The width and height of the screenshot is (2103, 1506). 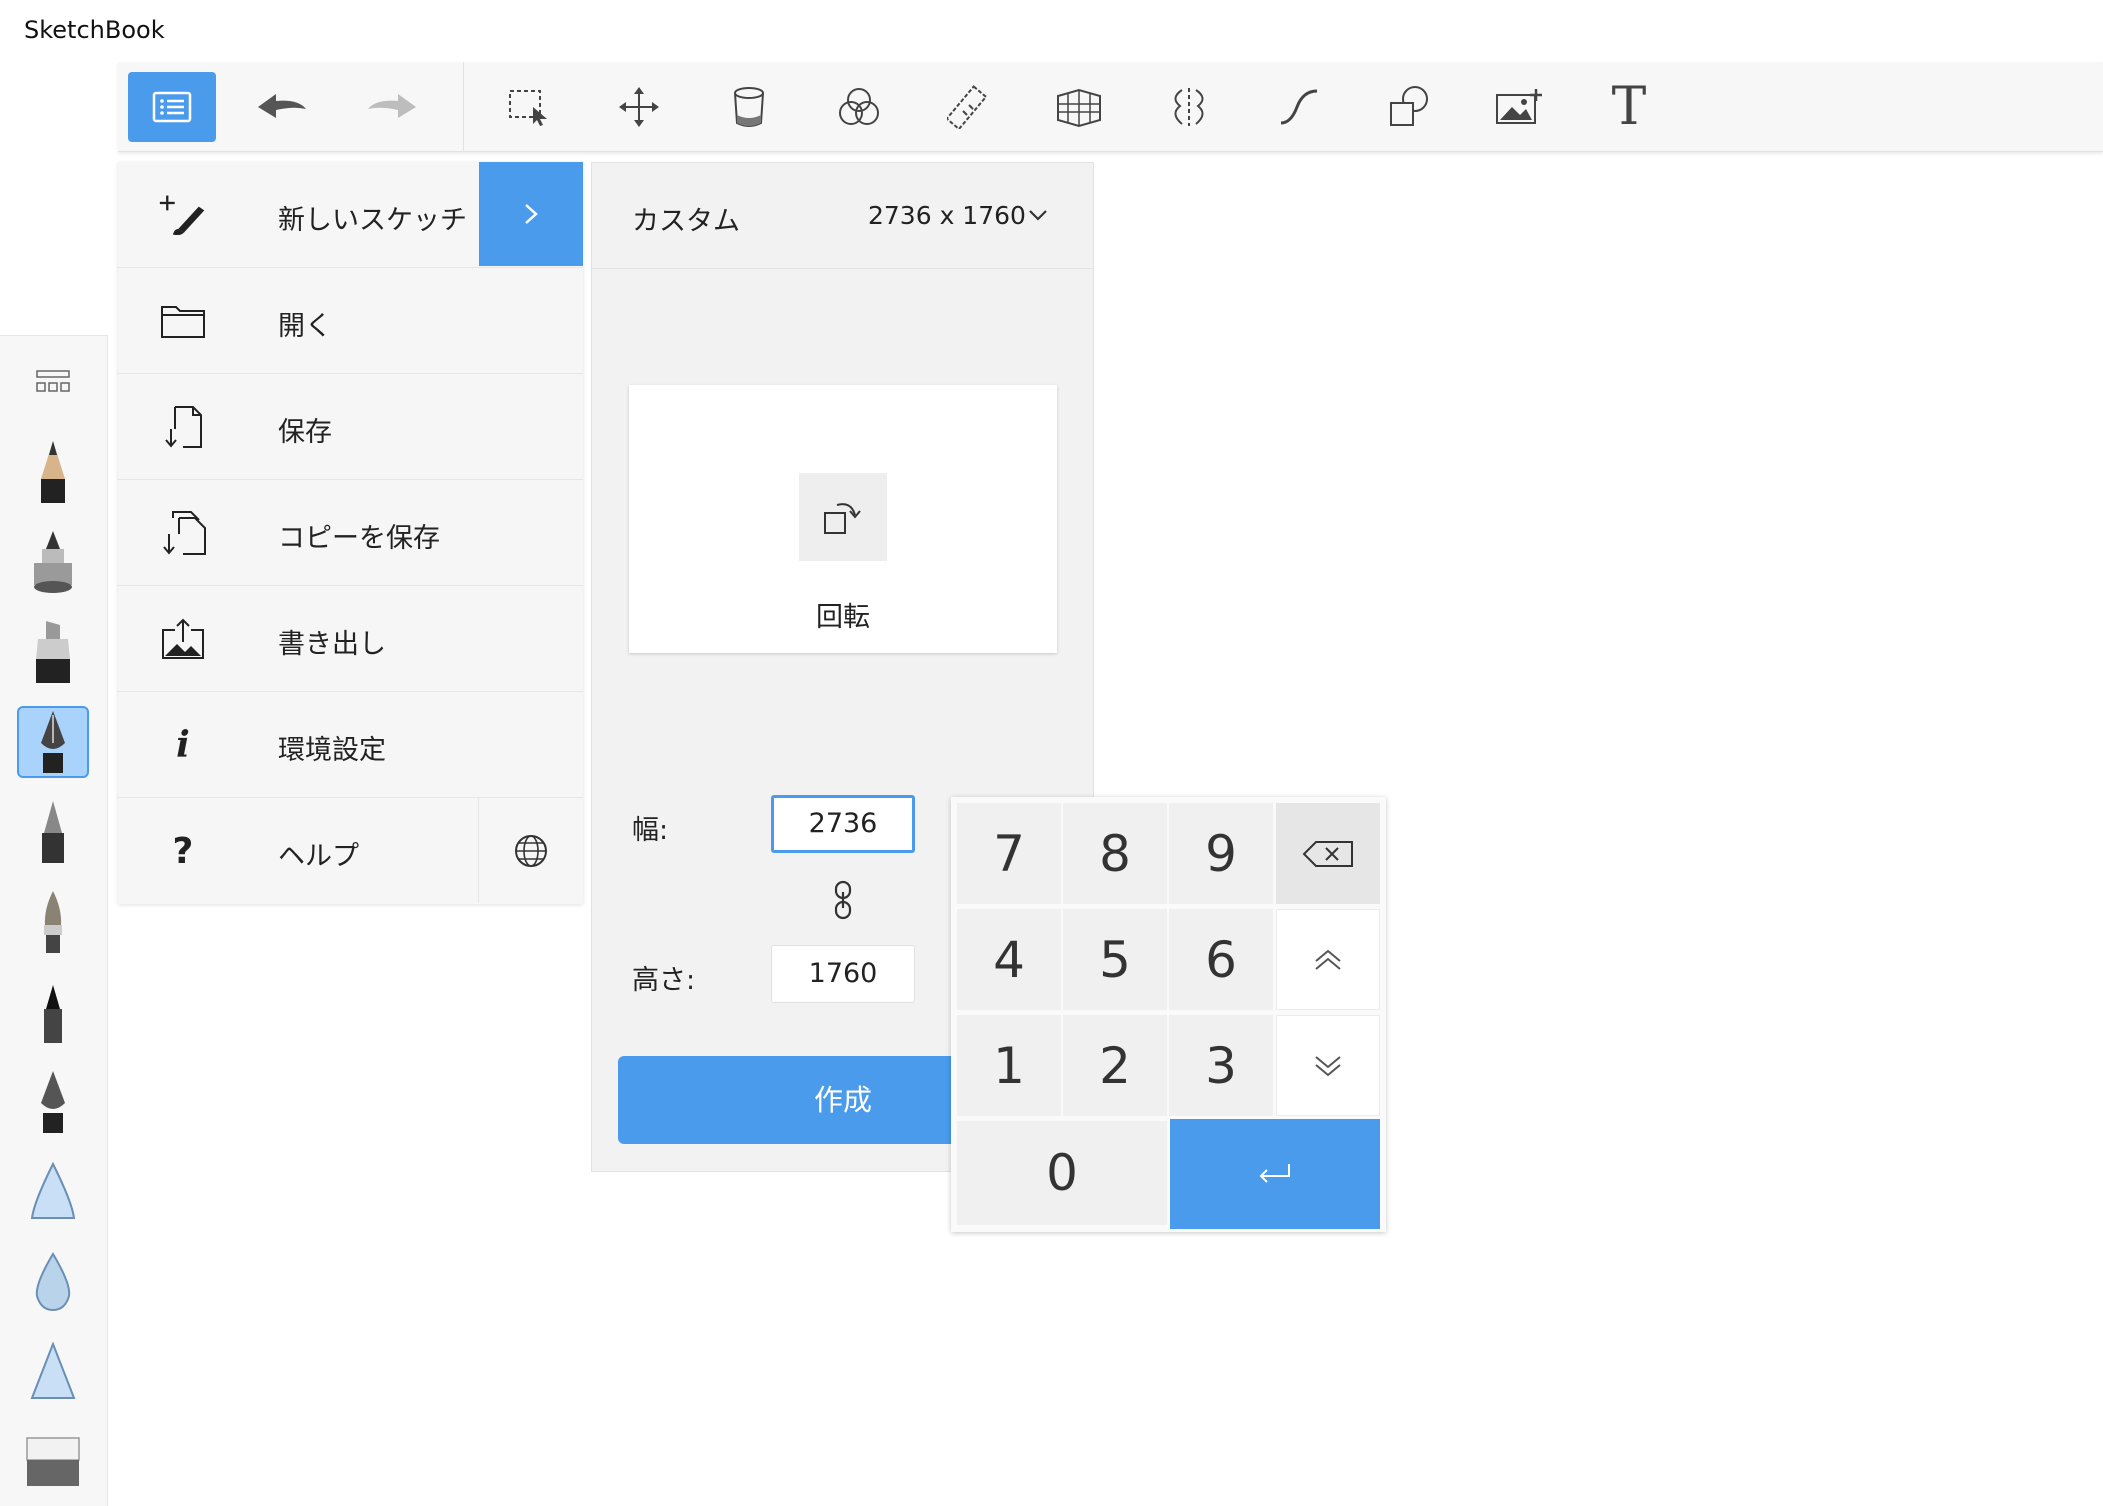 I want to click on brush-marker, so click(x=53, y=652).